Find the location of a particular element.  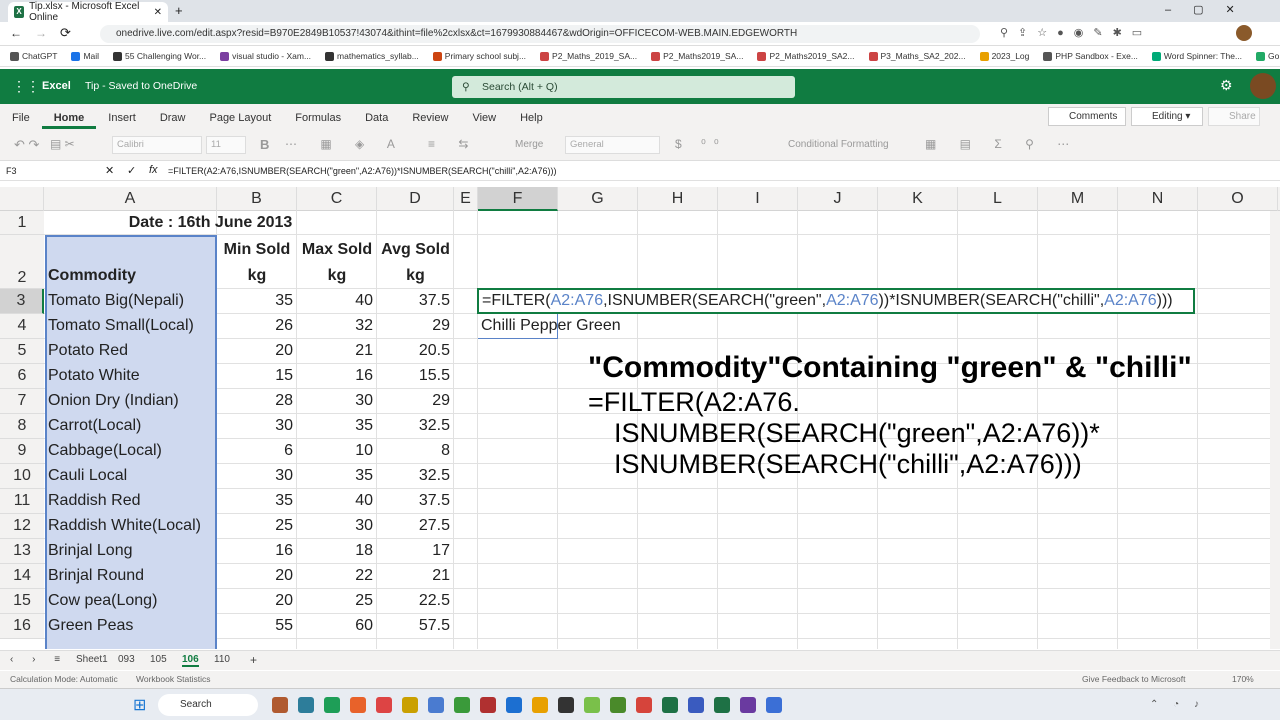

value-cell-b: 55 is located at coordinates (255, 626).